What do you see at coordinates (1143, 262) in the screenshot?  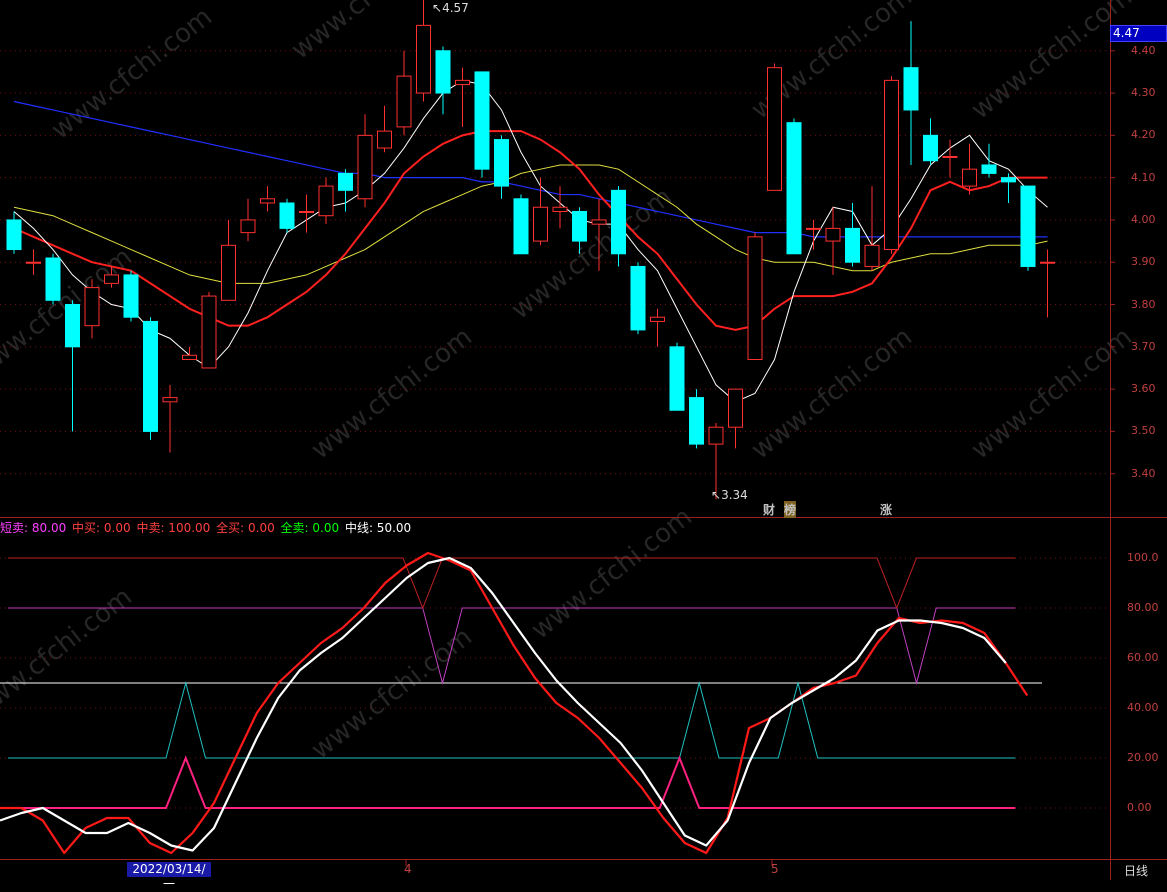 I see `price-tick-label: 3.90` at bounding box center [1143, 262].